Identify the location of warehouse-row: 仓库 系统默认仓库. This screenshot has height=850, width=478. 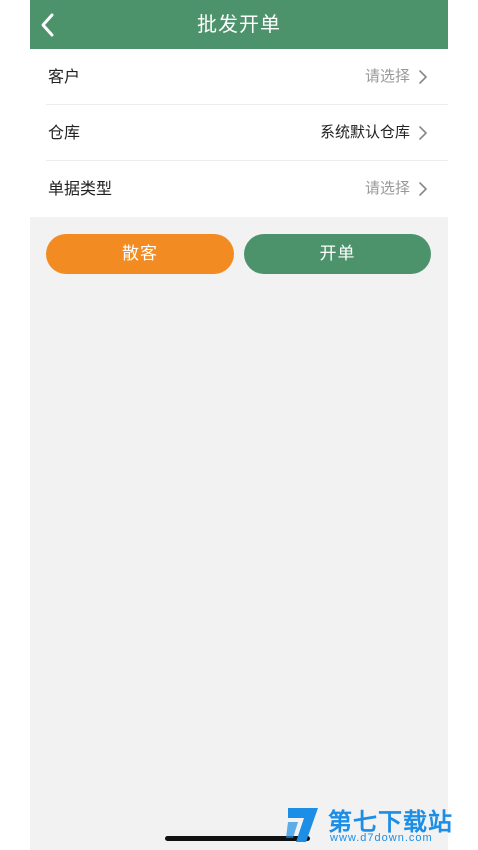
(247, 133).